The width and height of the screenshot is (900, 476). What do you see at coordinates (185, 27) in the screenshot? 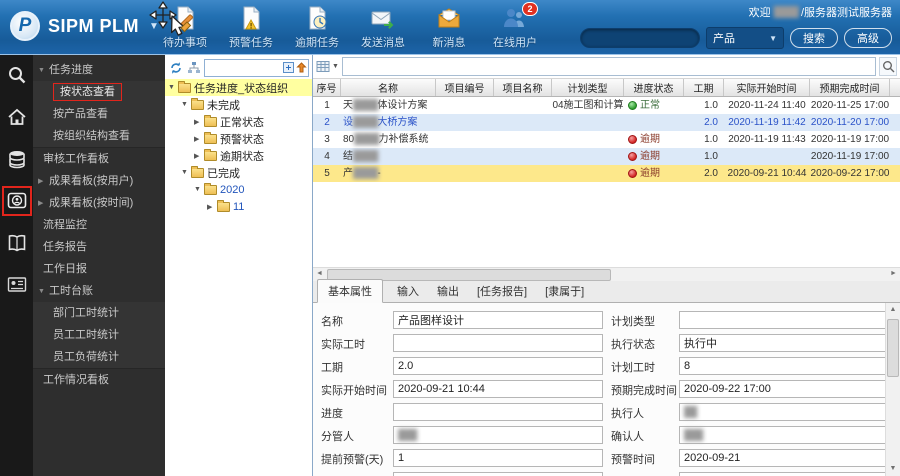
I see `toolbar-todo: 待办事项` at bounding box center [185, 27].